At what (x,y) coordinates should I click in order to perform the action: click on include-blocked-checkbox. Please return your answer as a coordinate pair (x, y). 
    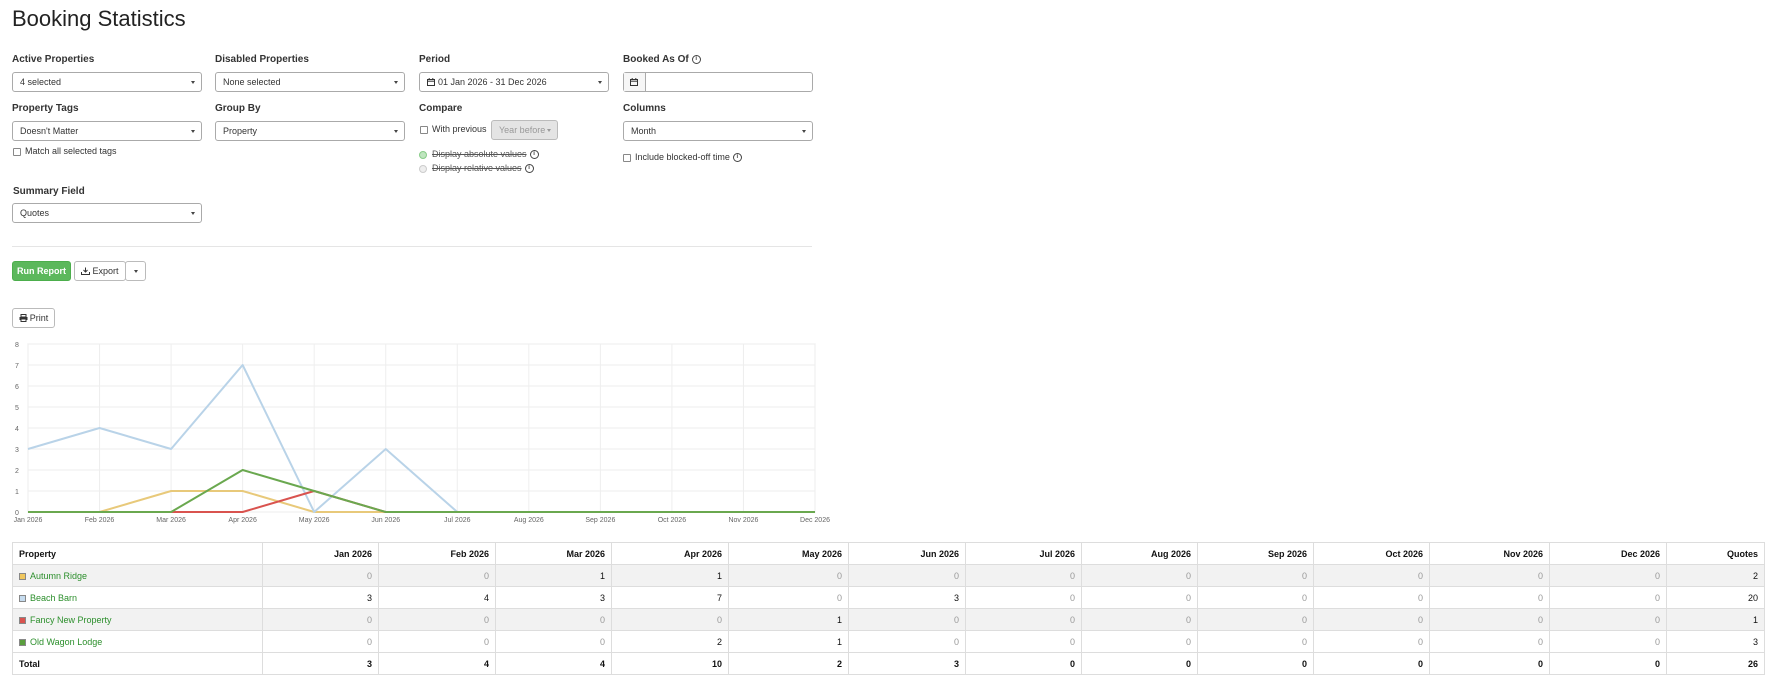
    Looking at the image, I should click on (627, 158).